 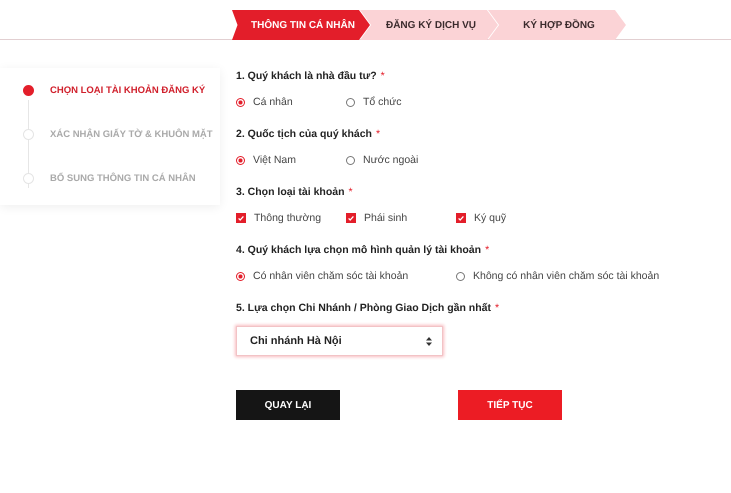 I want to click on back-button: QUAY LẠI, so click(x=288, y=405).